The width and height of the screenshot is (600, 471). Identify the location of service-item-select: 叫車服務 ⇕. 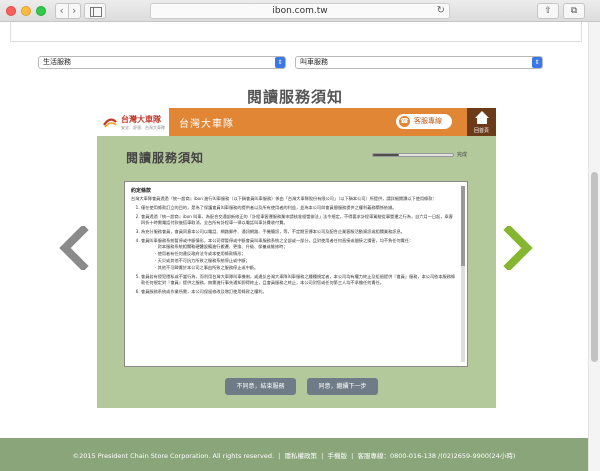
(419, 62).